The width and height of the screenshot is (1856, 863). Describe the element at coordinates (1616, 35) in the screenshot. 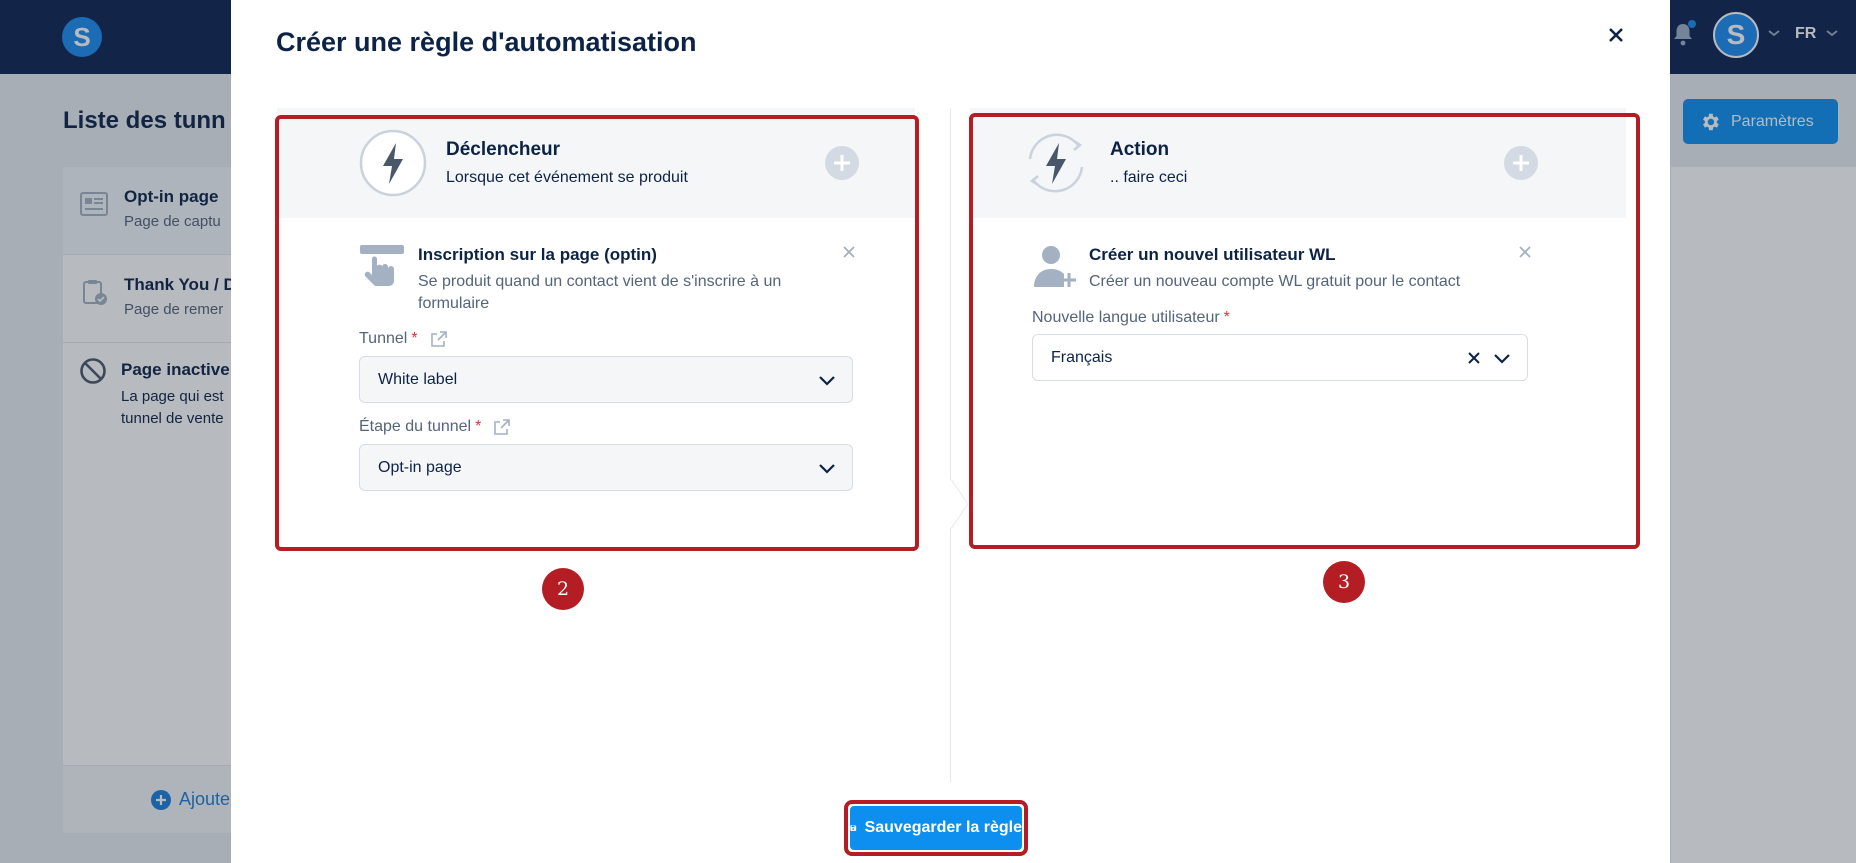

I see `close-icon` at that location.